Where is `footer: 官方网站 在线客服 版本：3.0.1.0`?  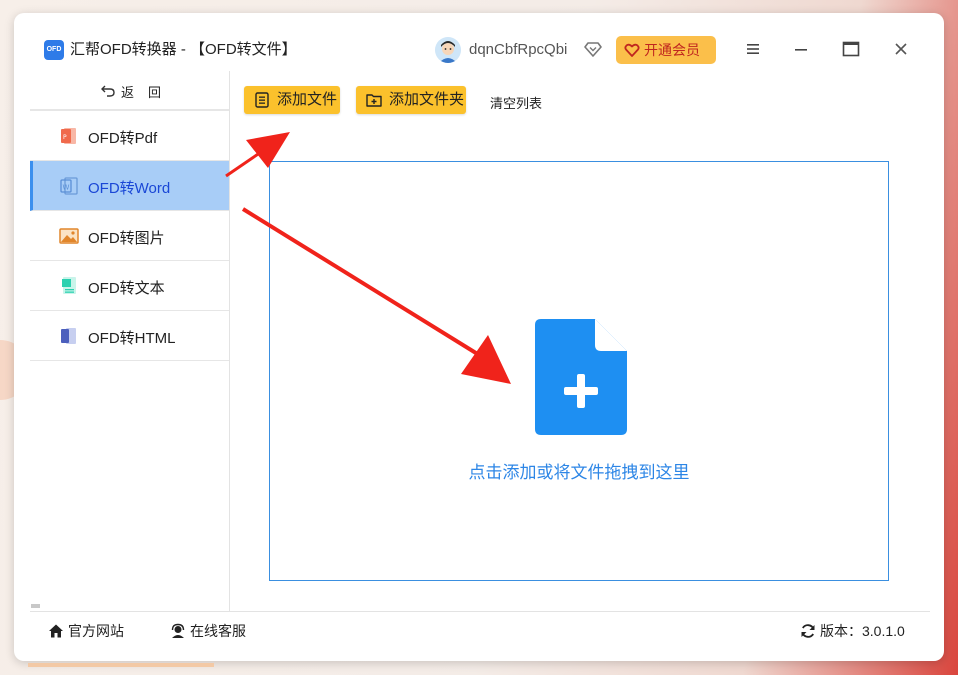 footer: 官方网站 在线客服 版本：3.0.1.0 is located at coordinates (480, 630).